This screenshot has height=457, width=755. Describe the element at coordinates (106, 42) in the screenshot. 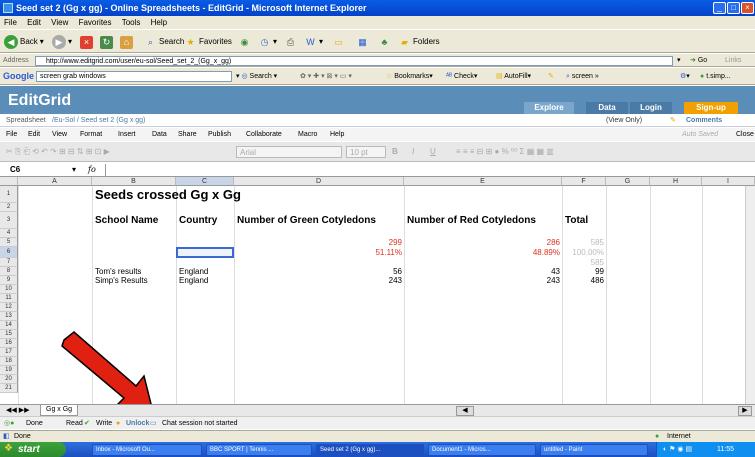

I see `refresh-button: ↻` at that location.